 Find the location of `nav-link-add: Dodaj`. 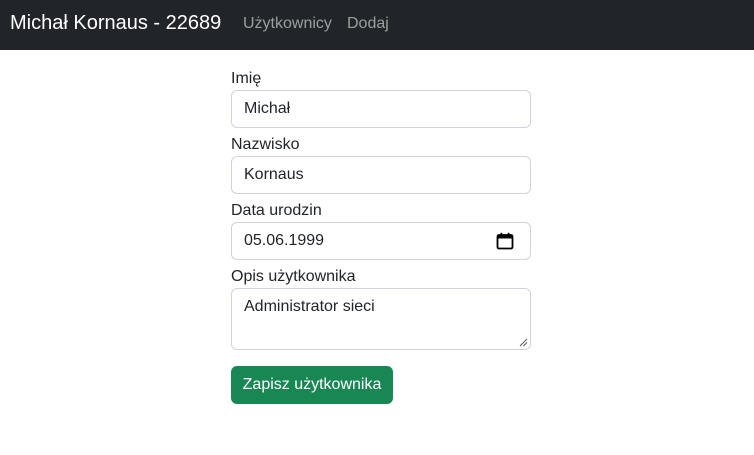

nav-link-add: Dodaj is located at coordinates (368, 24).